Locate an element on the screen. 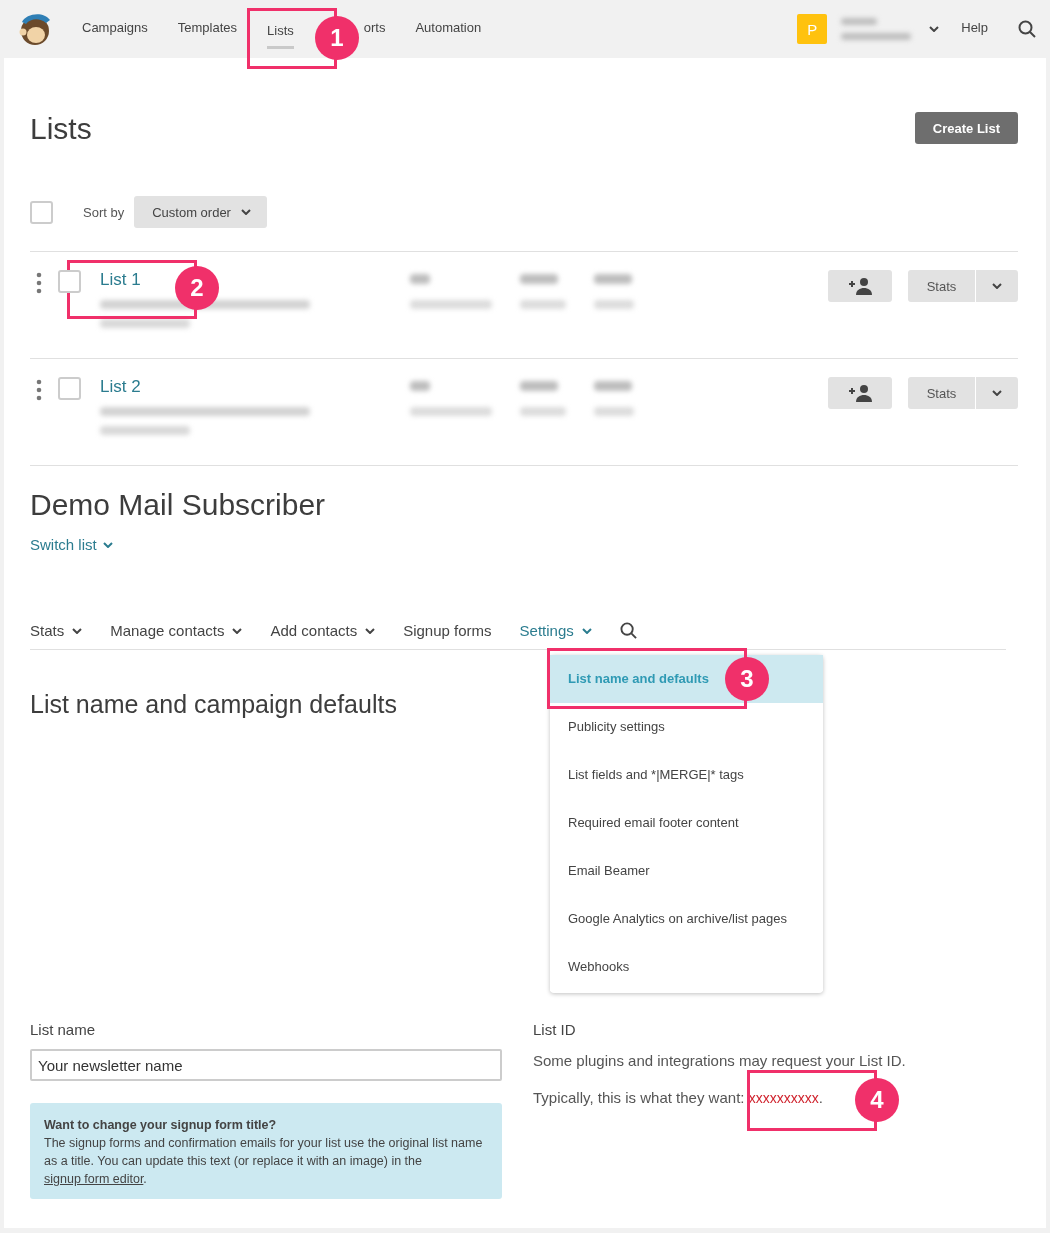 The width and height of the screenshot is (1050, 1233). nav-link: Lists is located at coordinates (280, 32).